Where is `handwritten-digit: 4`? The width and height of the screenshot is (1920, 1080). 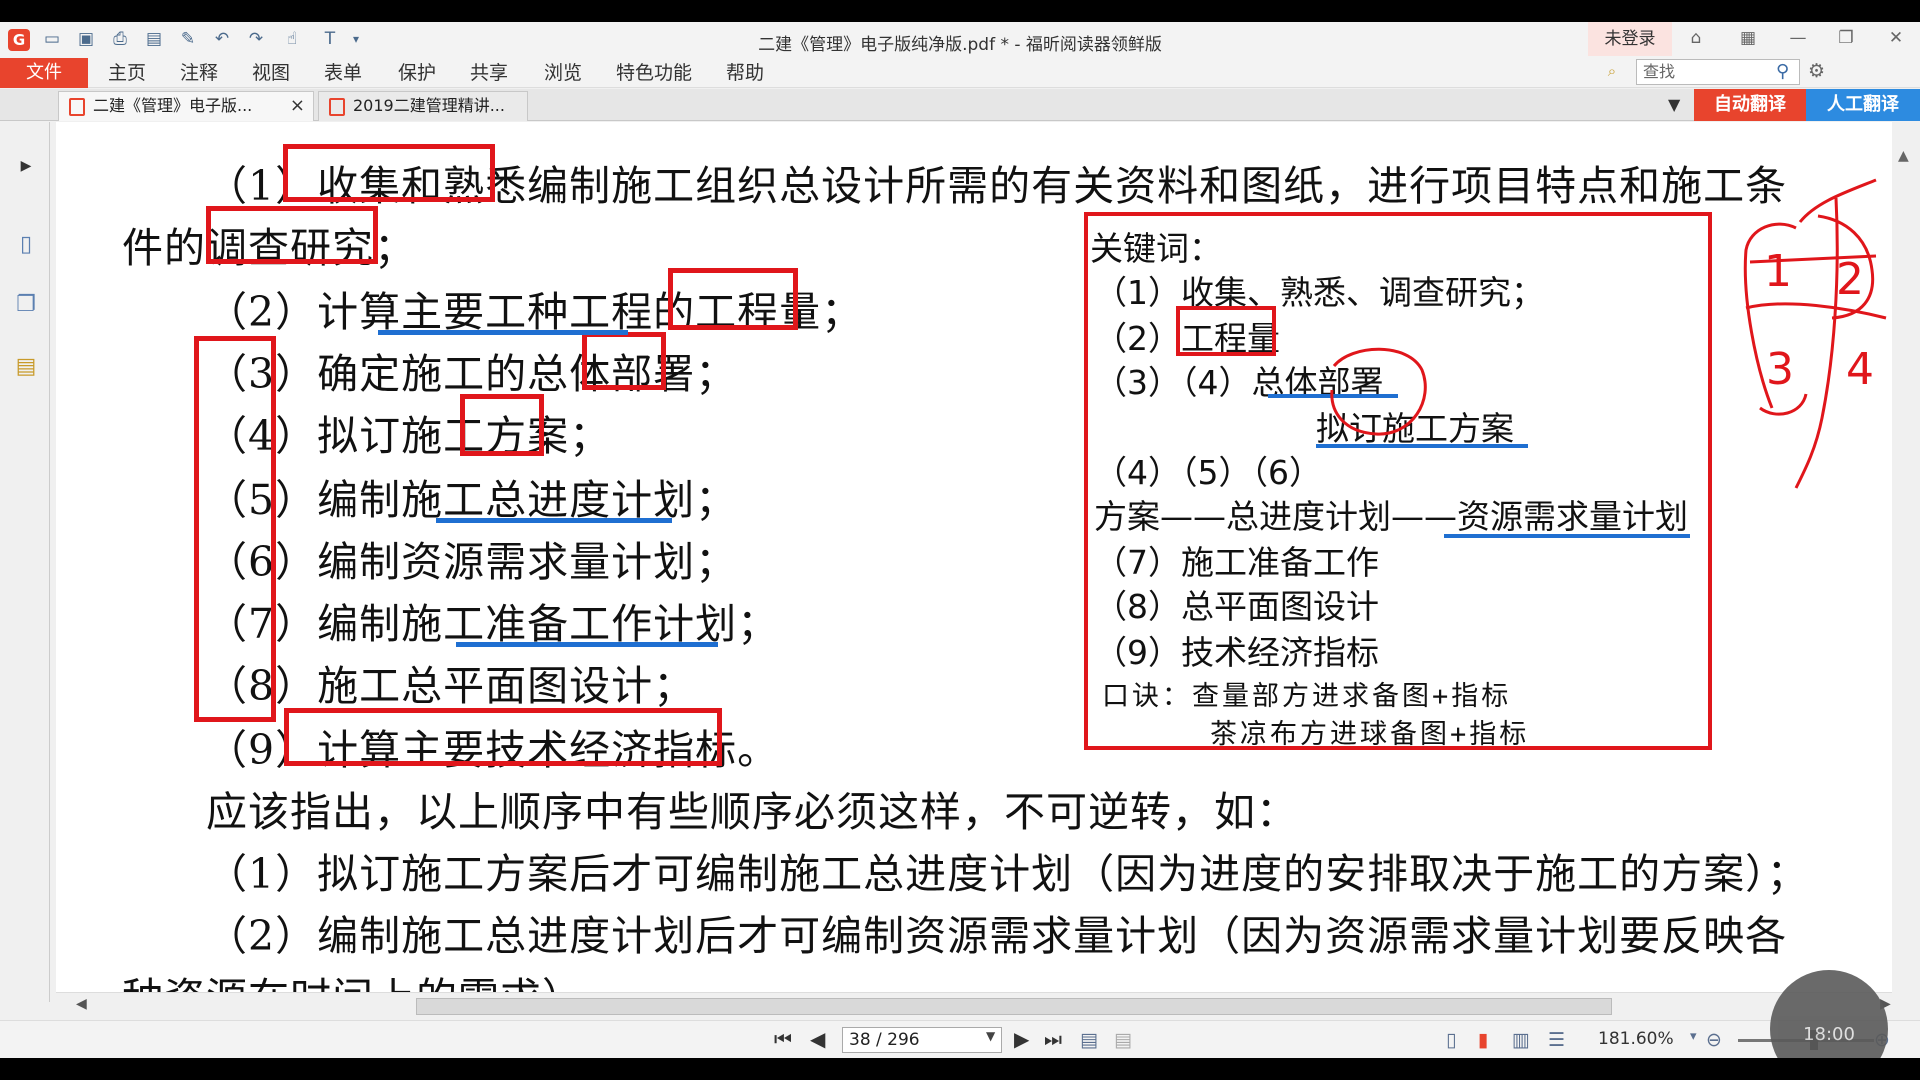
handwritten-digit: 4 is located at coordinates (1860, 369).